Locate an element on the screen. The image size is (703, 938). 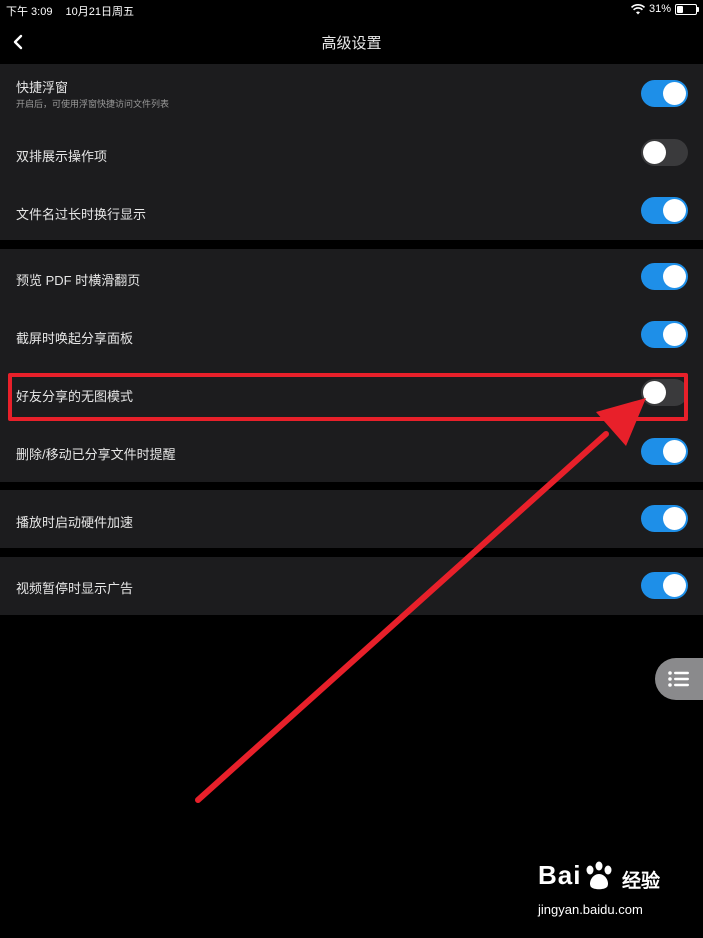
floating-list-button is located at coordinates (679, 679).